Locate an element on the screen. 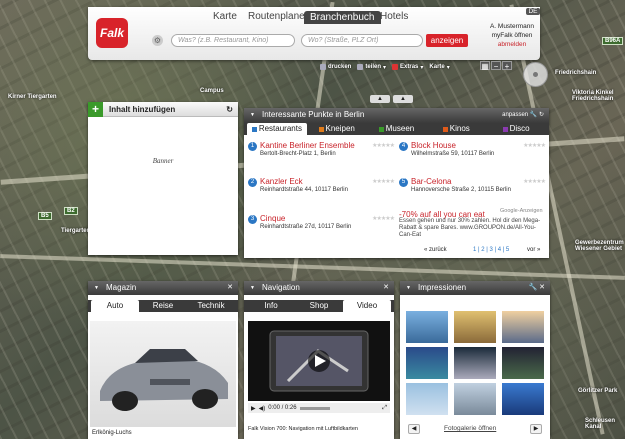 The height and width of the screenshot is (439, 625). next-link: vor » is located at coordinates (533, 250).